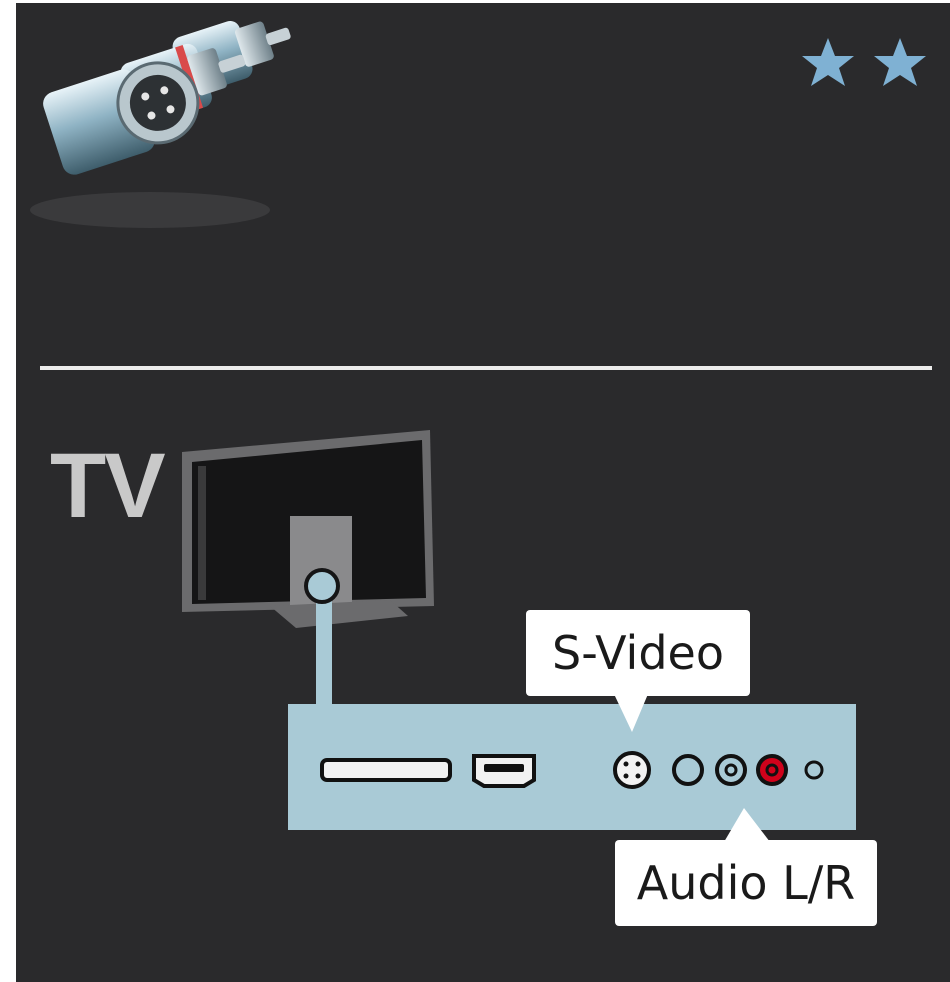 This screenshot has width=950, height=982. I want to click on callout-pointers, so click(692, 768).